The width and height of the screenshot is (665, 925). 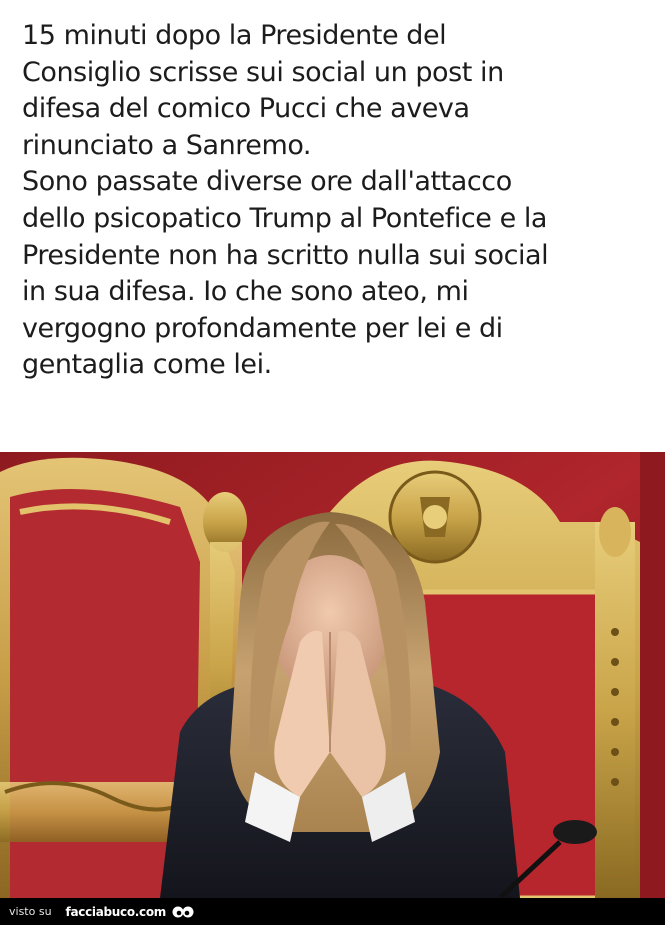 I want to click on eyes-icon, so click(x=183, y=912).